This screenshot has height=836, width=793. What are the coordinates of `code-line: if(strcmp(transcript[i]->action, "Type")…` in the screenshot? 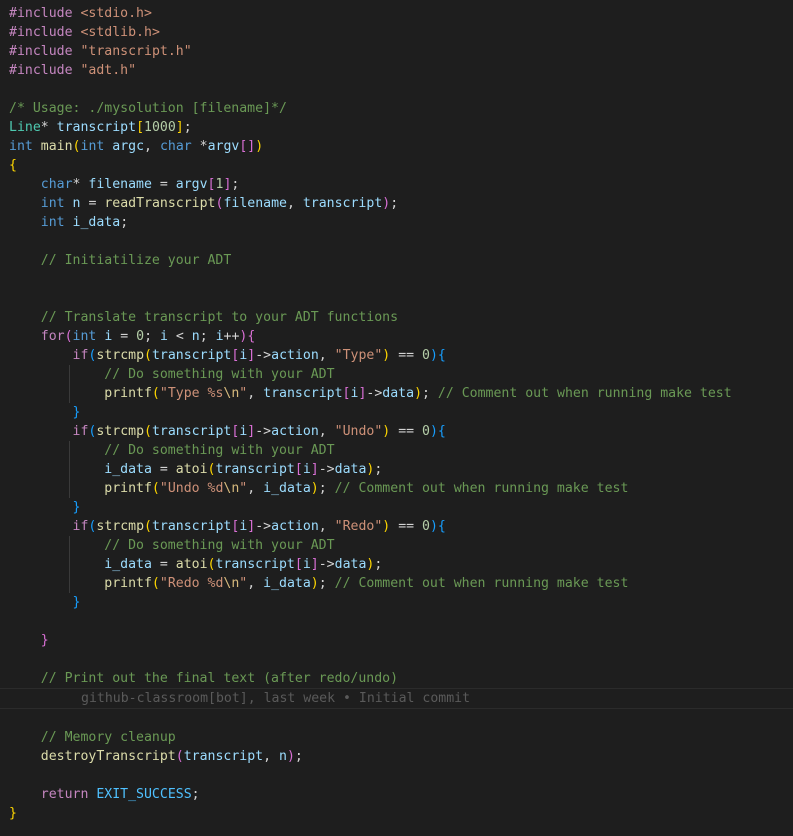 It's located at (259, 355).